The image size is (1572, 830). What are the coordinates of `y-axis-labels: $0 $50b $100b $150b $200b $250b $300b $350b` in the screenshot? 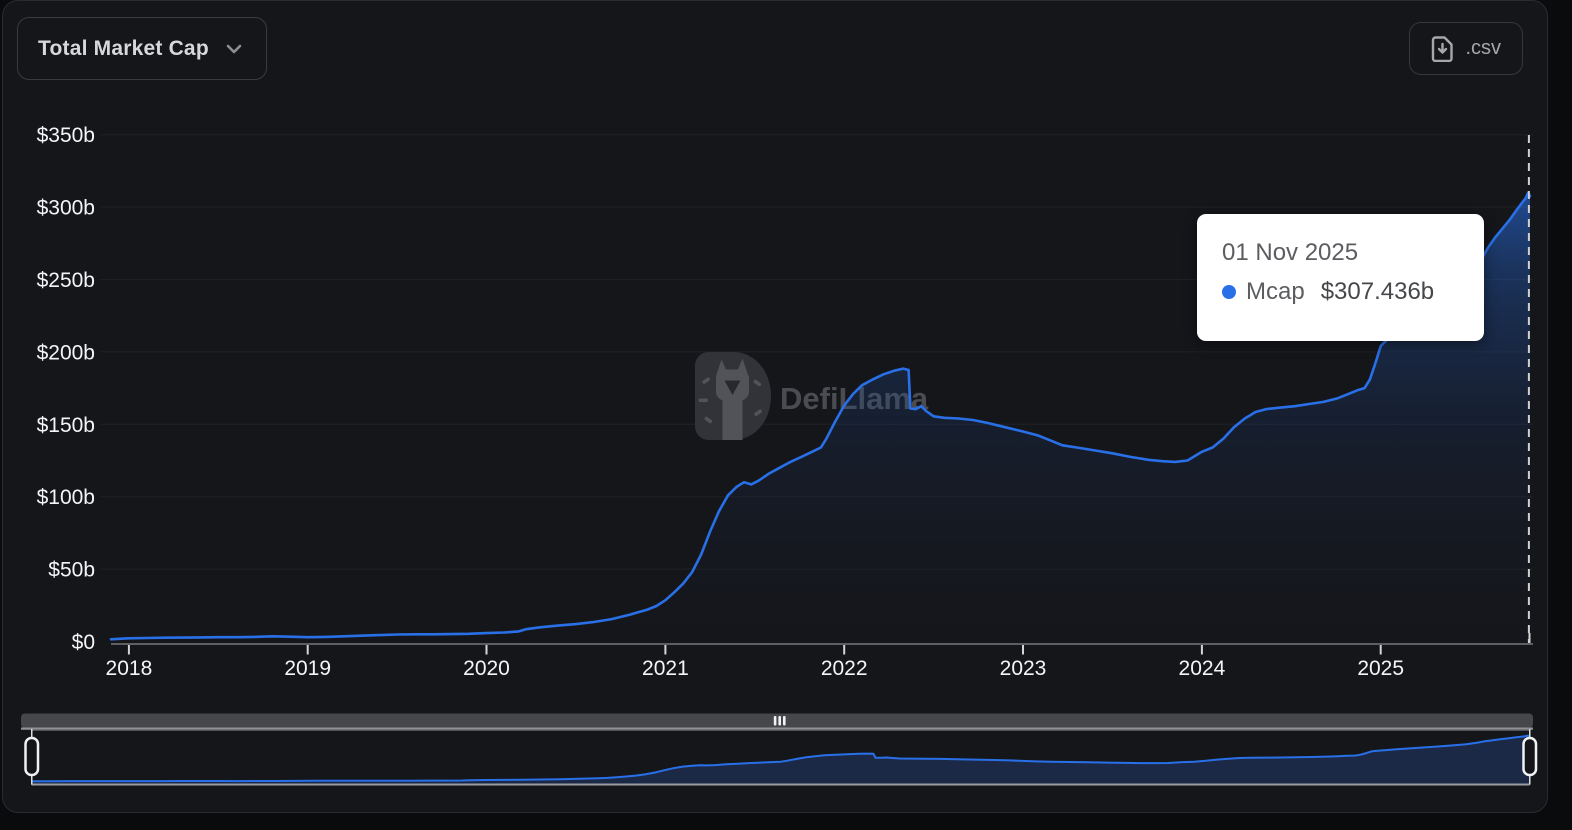 It's located at (66, 389).